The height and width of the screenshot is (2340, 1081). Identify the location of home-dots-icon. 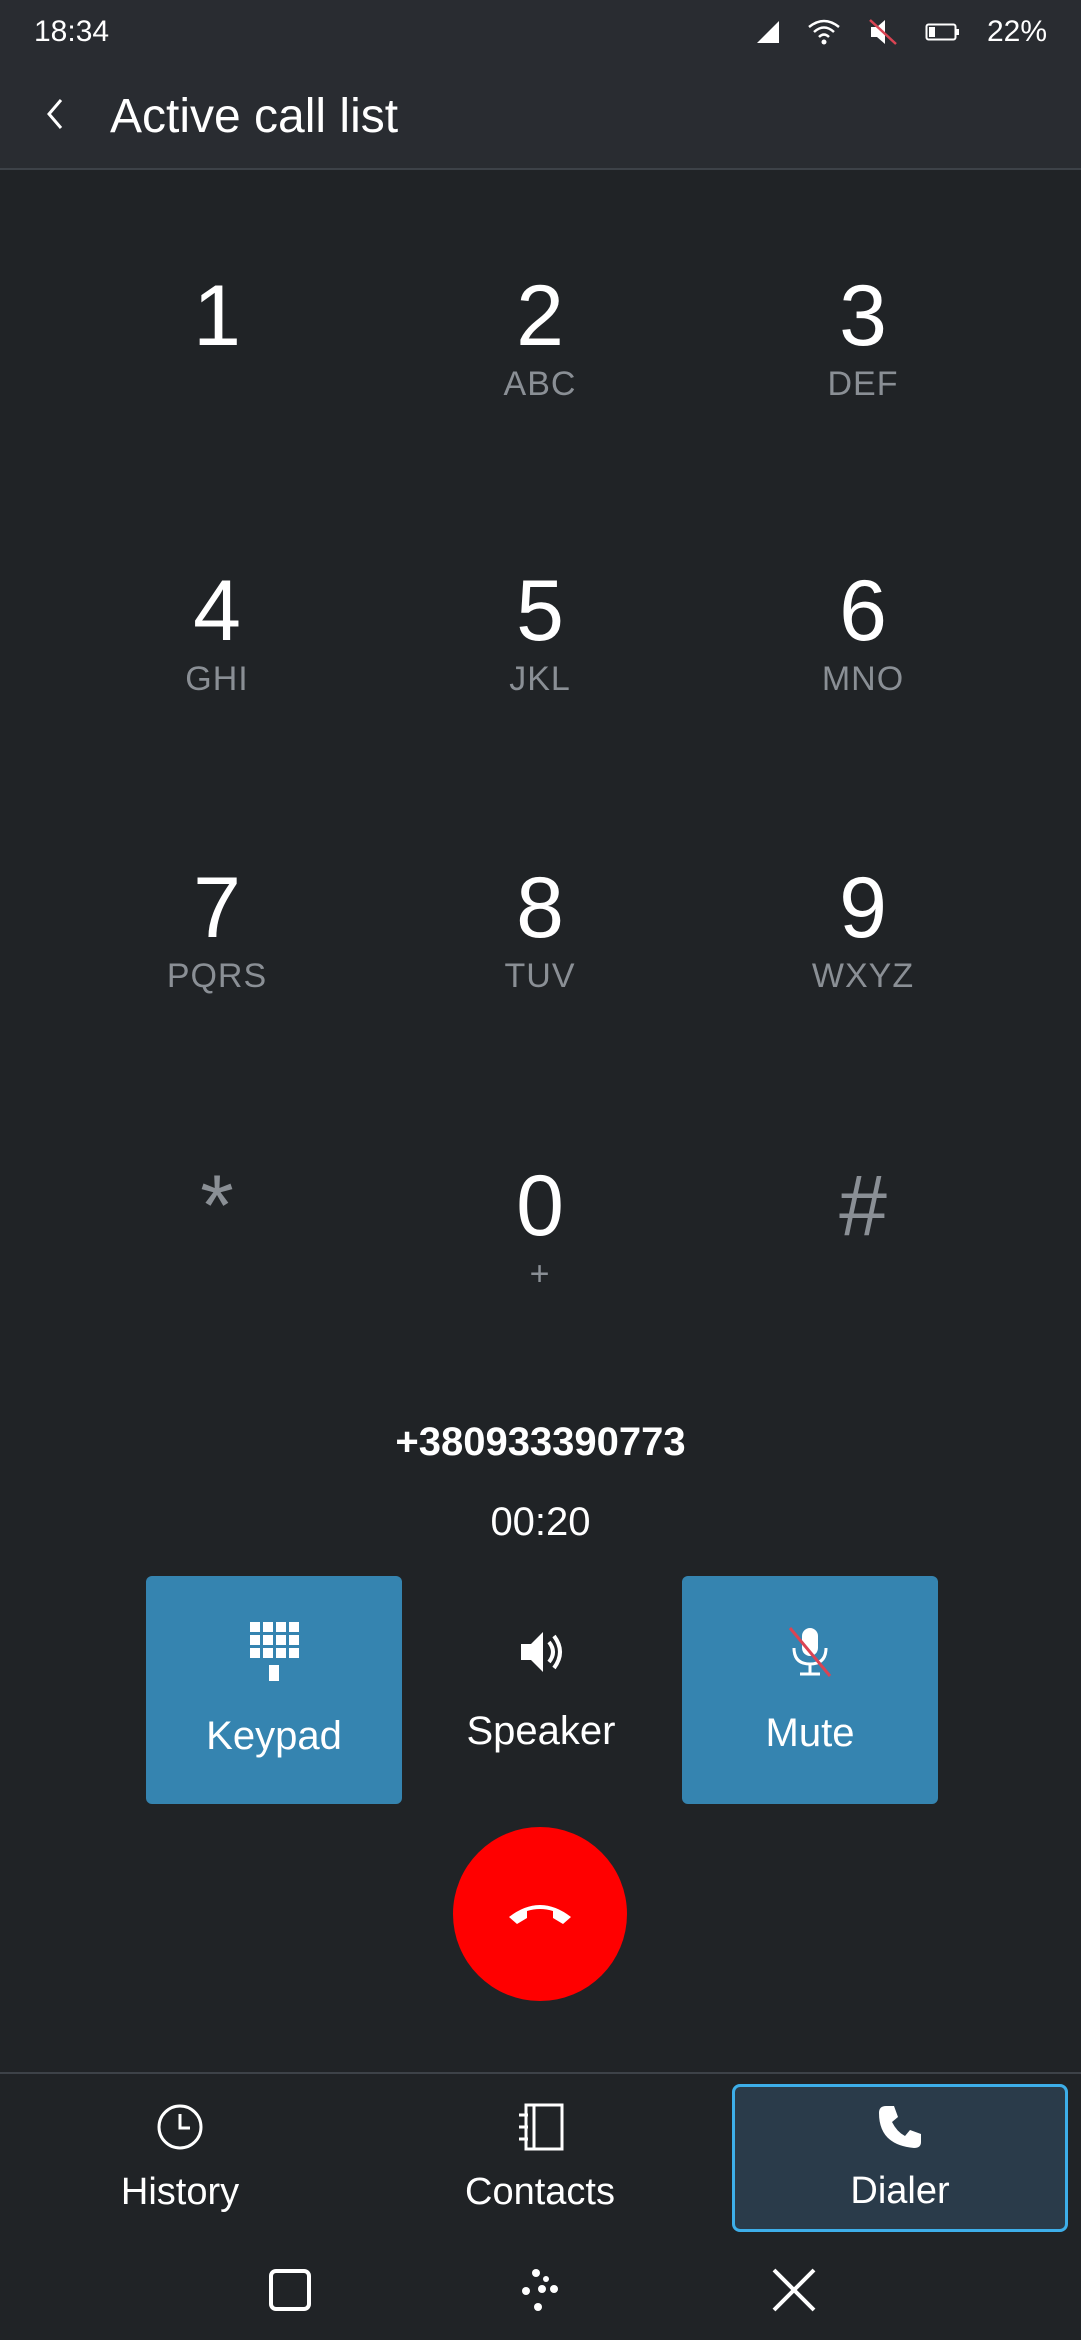
(541, 2292).